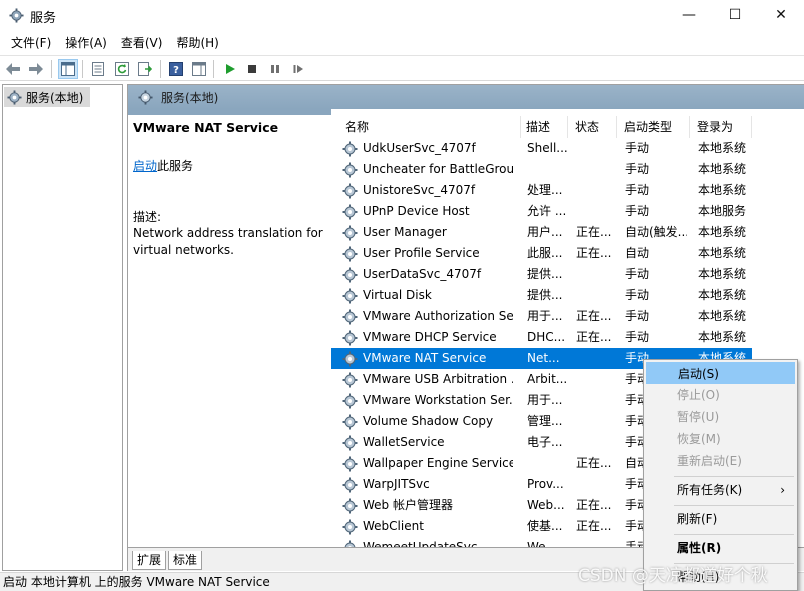  What do you see at coordinates (549, 463) in the screenshot?
I see `service-description-cell` at bounding box center [549, 463].